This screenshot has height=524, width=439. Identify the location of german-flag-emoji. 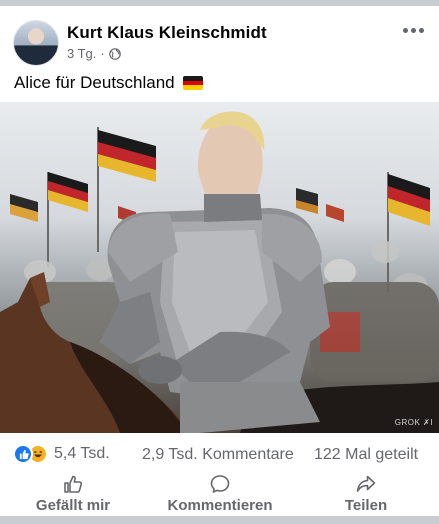
(192, 83).